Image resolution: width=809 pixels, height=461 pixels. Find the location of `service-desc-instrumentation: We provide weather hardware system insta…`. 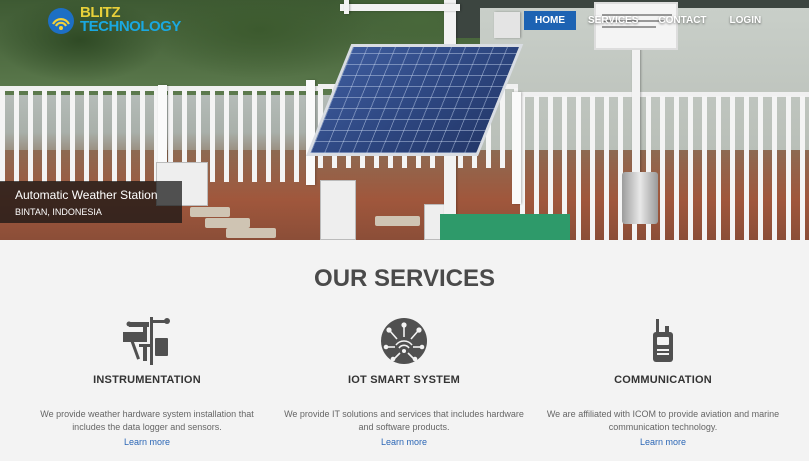

service-desc-instrumentation: We provide weather hardware system insta… is located at coordinates (147, 420).